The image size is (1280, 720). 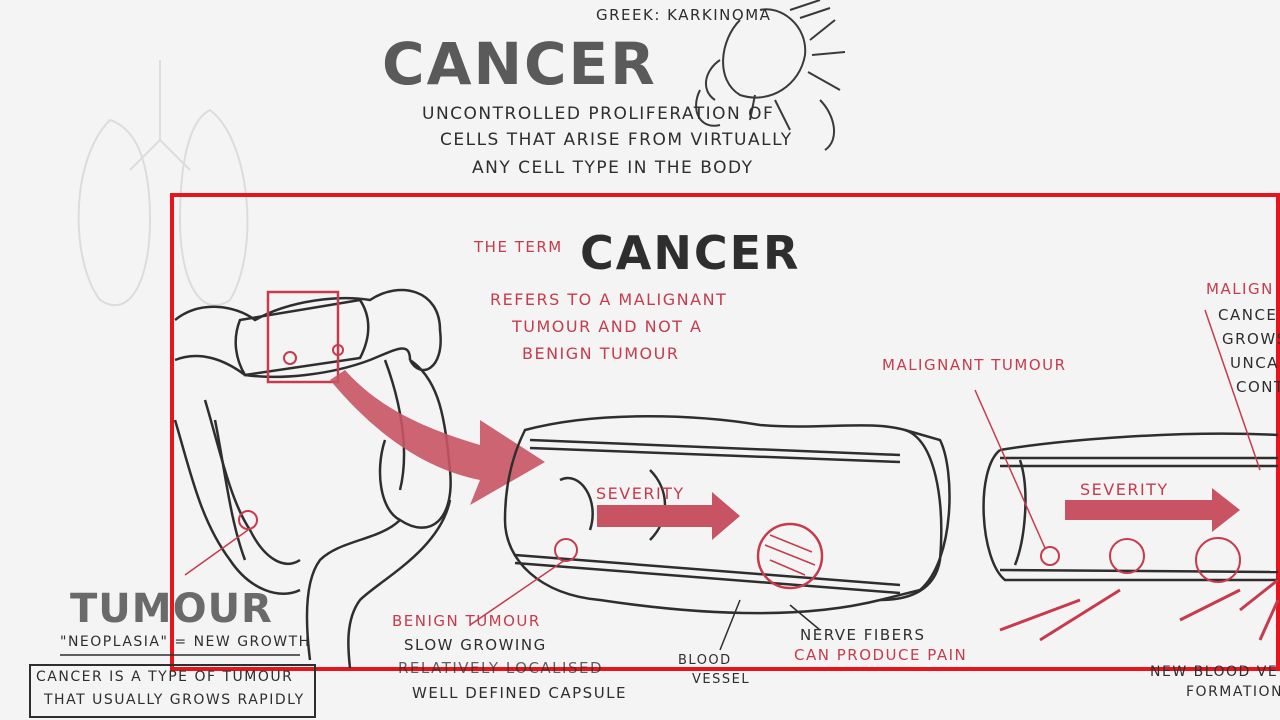 What do you see at coordinates (1251, 339) in the screenshot?
I see `malignant-side-line-2: GROWS` at bounding box center [1251, 339].